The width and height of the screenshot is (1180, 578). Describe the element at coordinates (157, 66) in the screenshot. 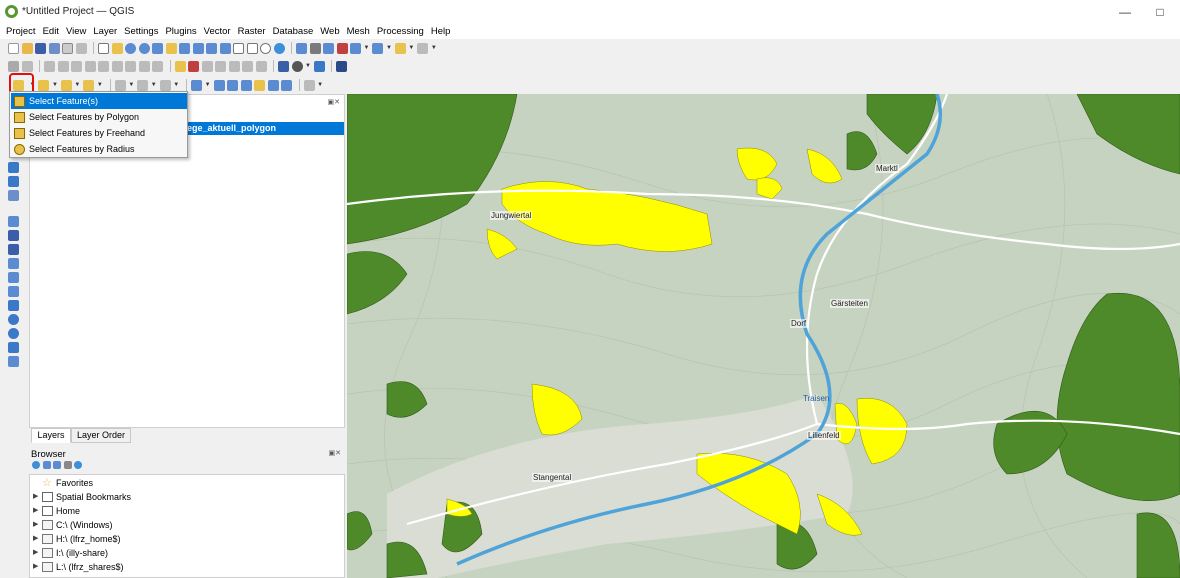

I see `redo-icon` at that location.